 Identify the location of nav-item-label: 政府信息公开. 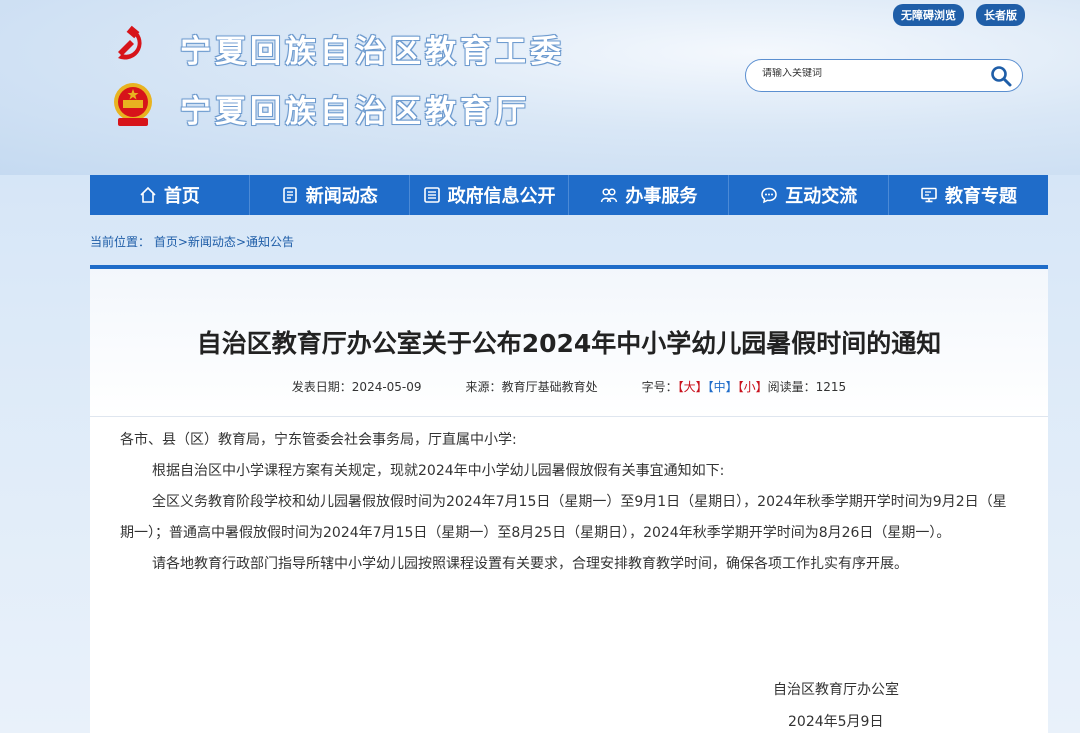
(501, 196).